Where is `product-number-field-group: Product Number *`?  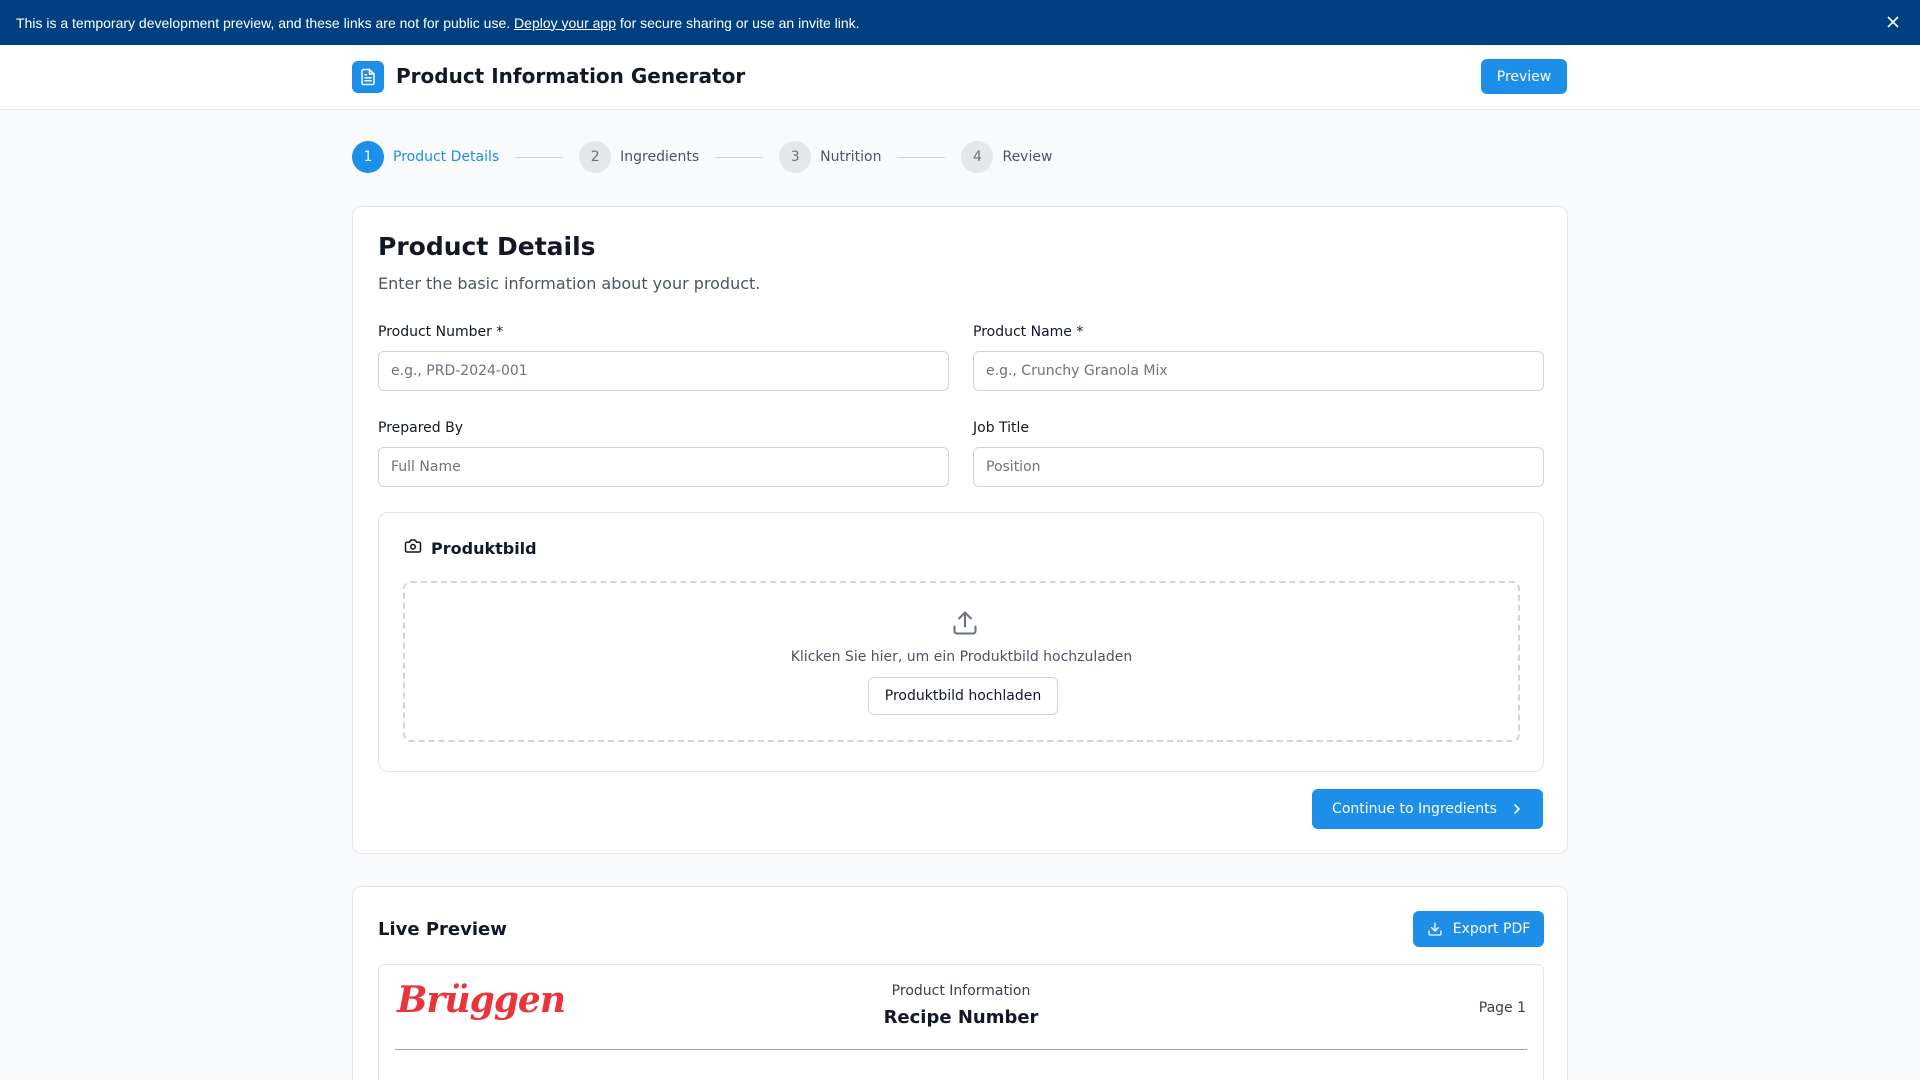
product-number-field-group: Product Number * is located at coordinates (663, 357).